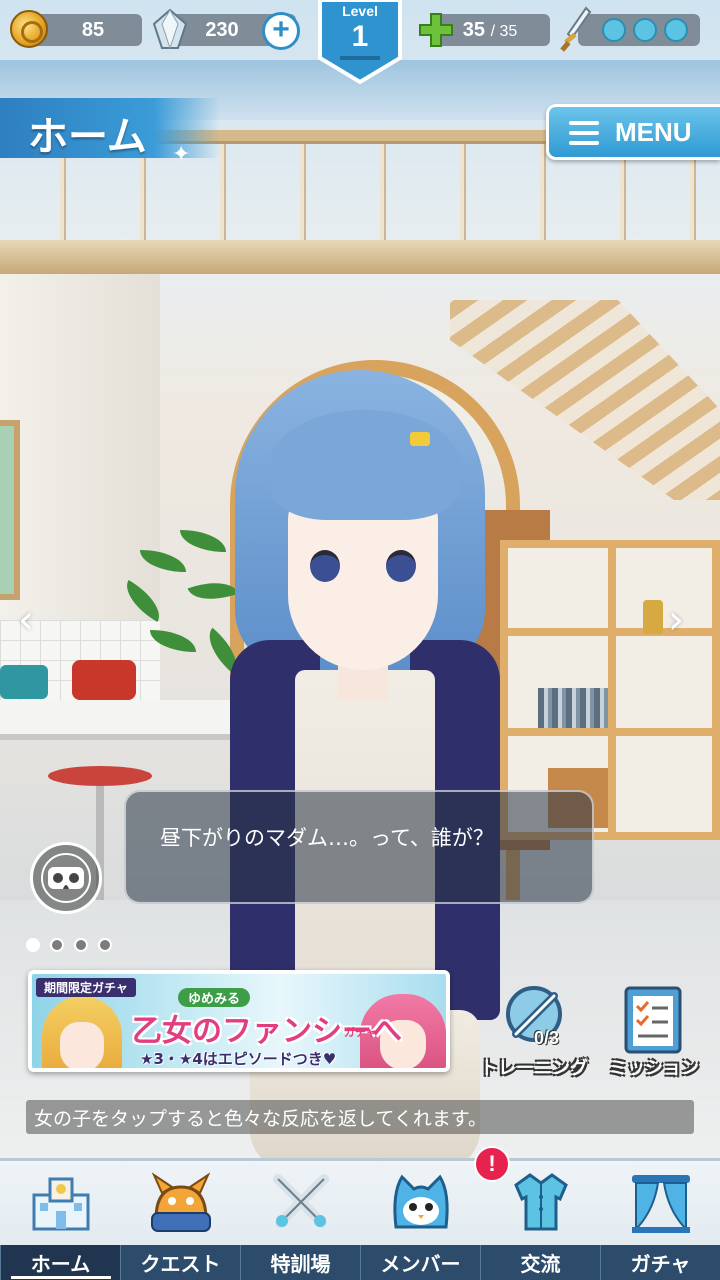 The image size is (720, 1280). What do you see at coordinates (360, 257) in the screenshot?
I see `balcony-floor` at bounding box center [360, 257].